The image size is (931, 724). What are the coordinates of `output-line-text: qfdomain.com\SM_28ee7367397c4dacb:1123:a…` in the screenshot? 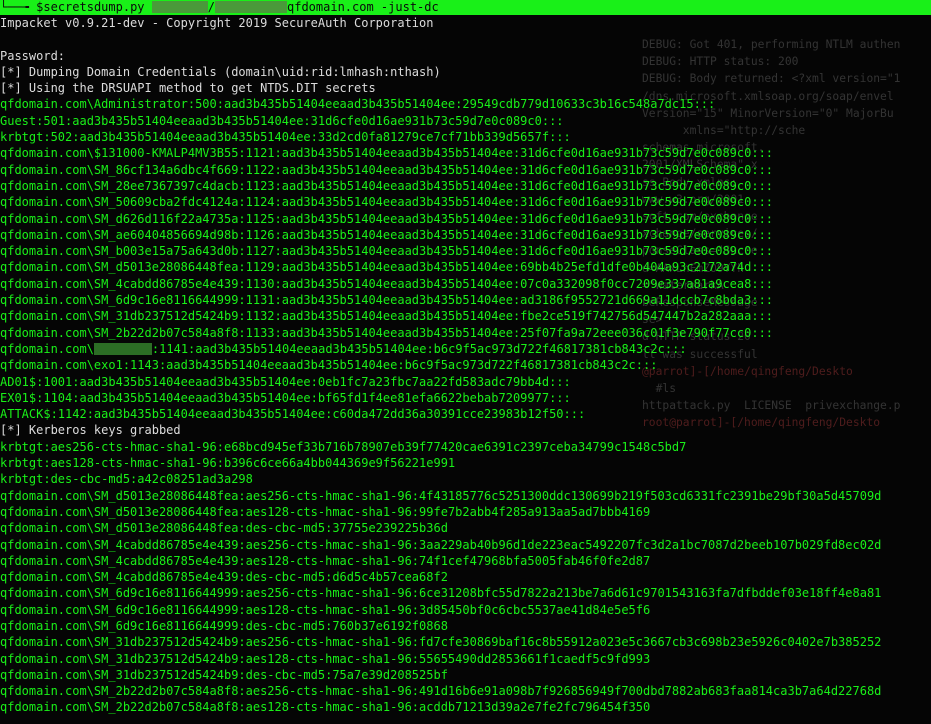 It's located at (387, 185).